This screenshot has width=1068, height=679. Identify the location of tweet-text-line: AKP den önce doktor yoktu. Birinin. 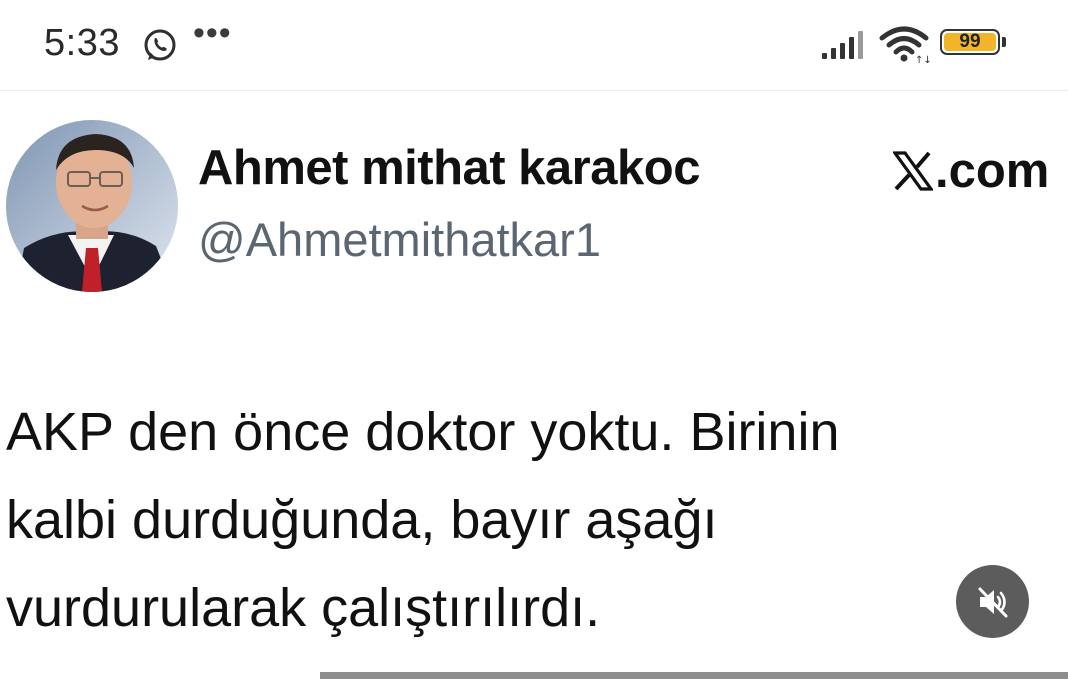
(423, 432).